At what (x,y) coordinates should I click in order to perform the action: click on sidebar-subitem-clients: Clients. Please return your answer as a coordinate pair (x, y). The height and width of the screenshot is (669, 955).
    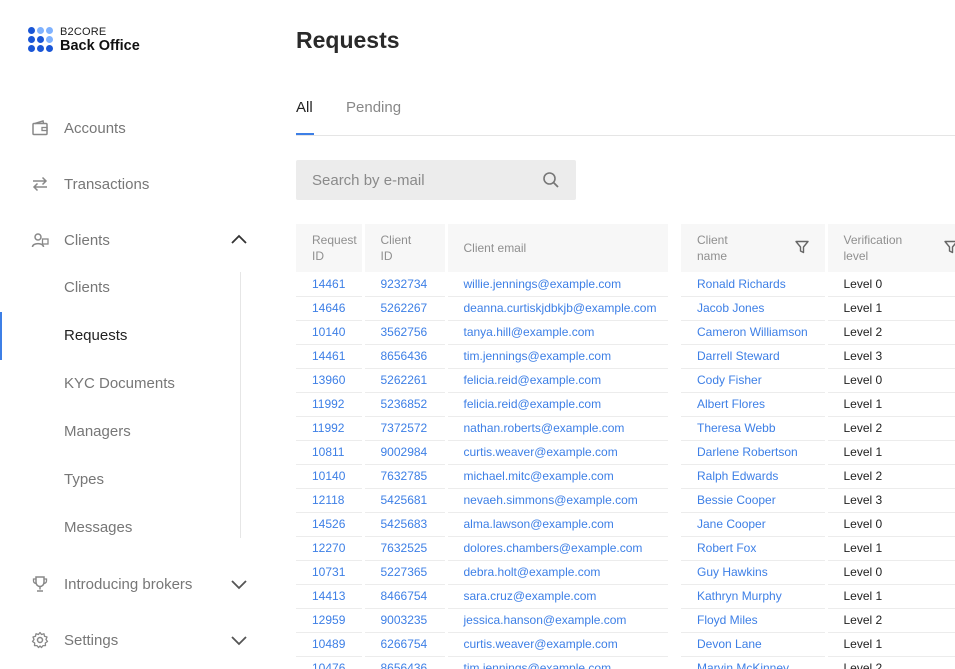
    Looking at the image, I should click on (135, 288).